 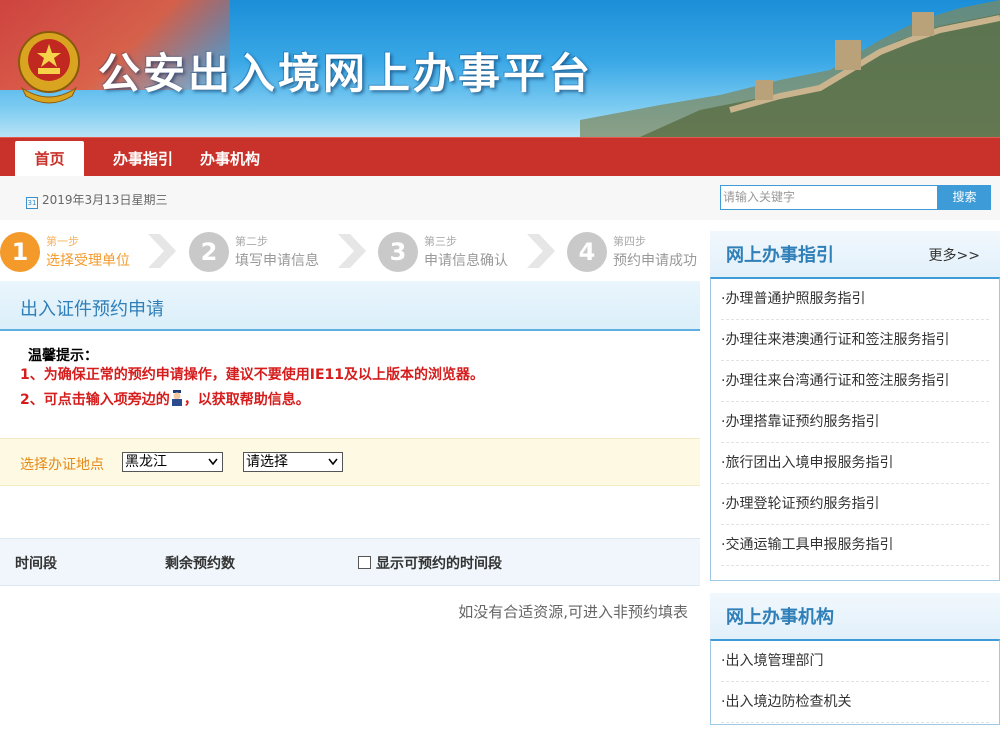 I want to click on search-button: 搜索, so click(x=964, y=197).